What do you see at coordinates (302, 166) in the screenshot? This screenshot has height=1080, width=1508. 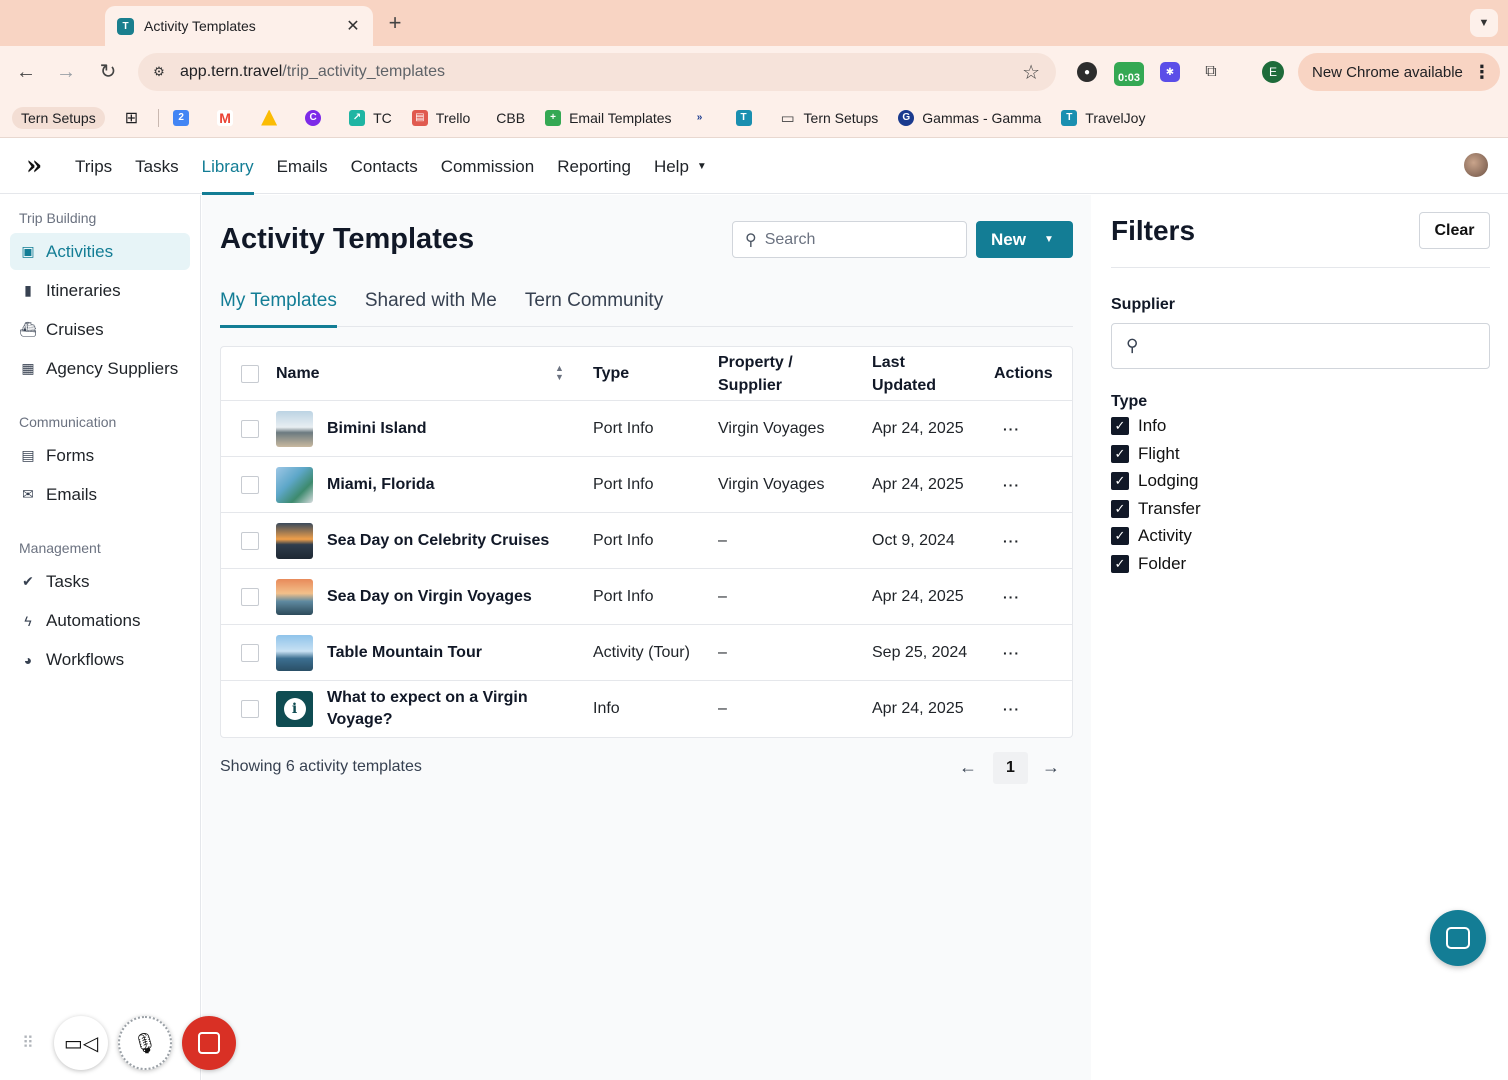 I see `nav-emails: Emails` at bounding box center [302, 166].